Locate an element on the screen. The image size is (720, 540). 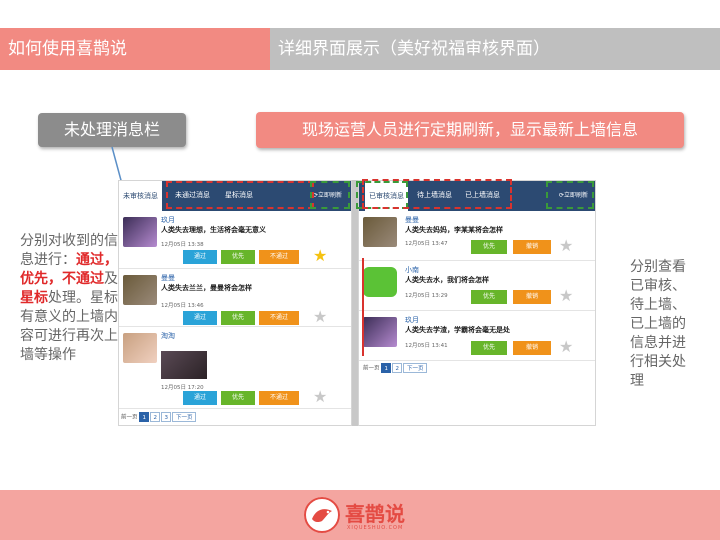
message-text: 人类失去妈妈，李某某将会怎样 is located at coordinates (454, 230).